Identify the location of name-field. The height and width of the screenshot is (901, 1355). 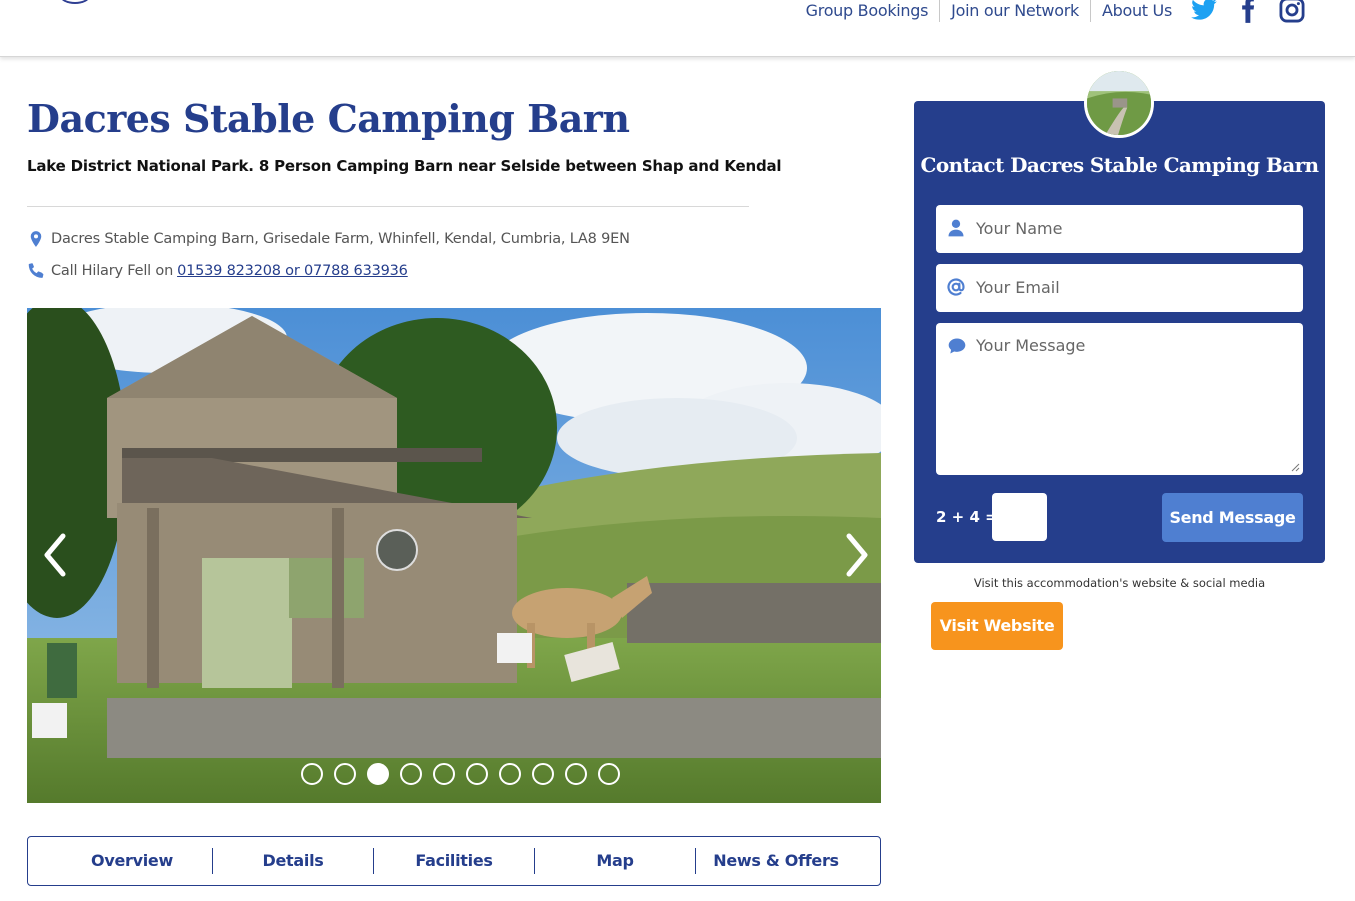
(1119, 229).